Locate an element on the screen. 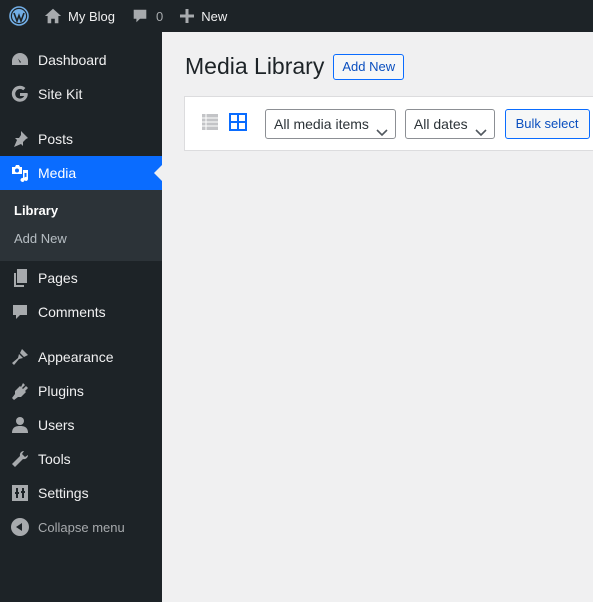 Image resolution: width=593 pixels, height=602 pixels. submenu-item-add-new: Add New is located at coordinates (81, 239).